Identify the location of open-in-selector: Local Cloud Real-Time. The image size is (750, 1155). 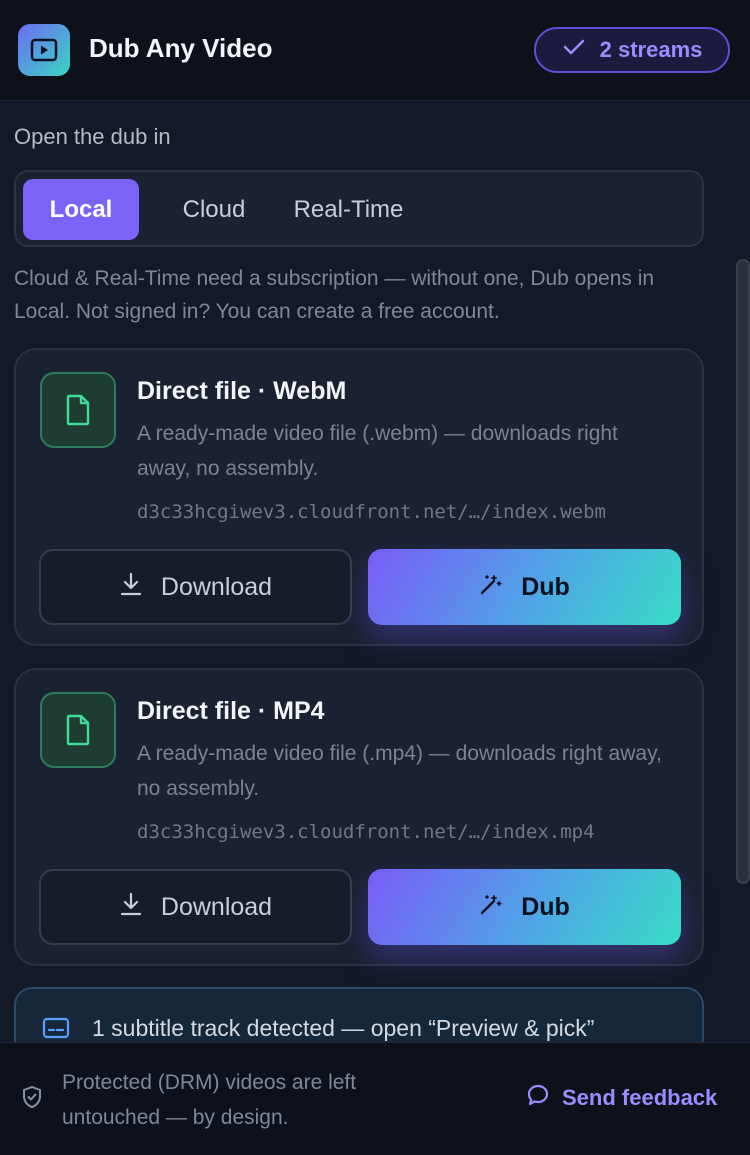
(359, 208).